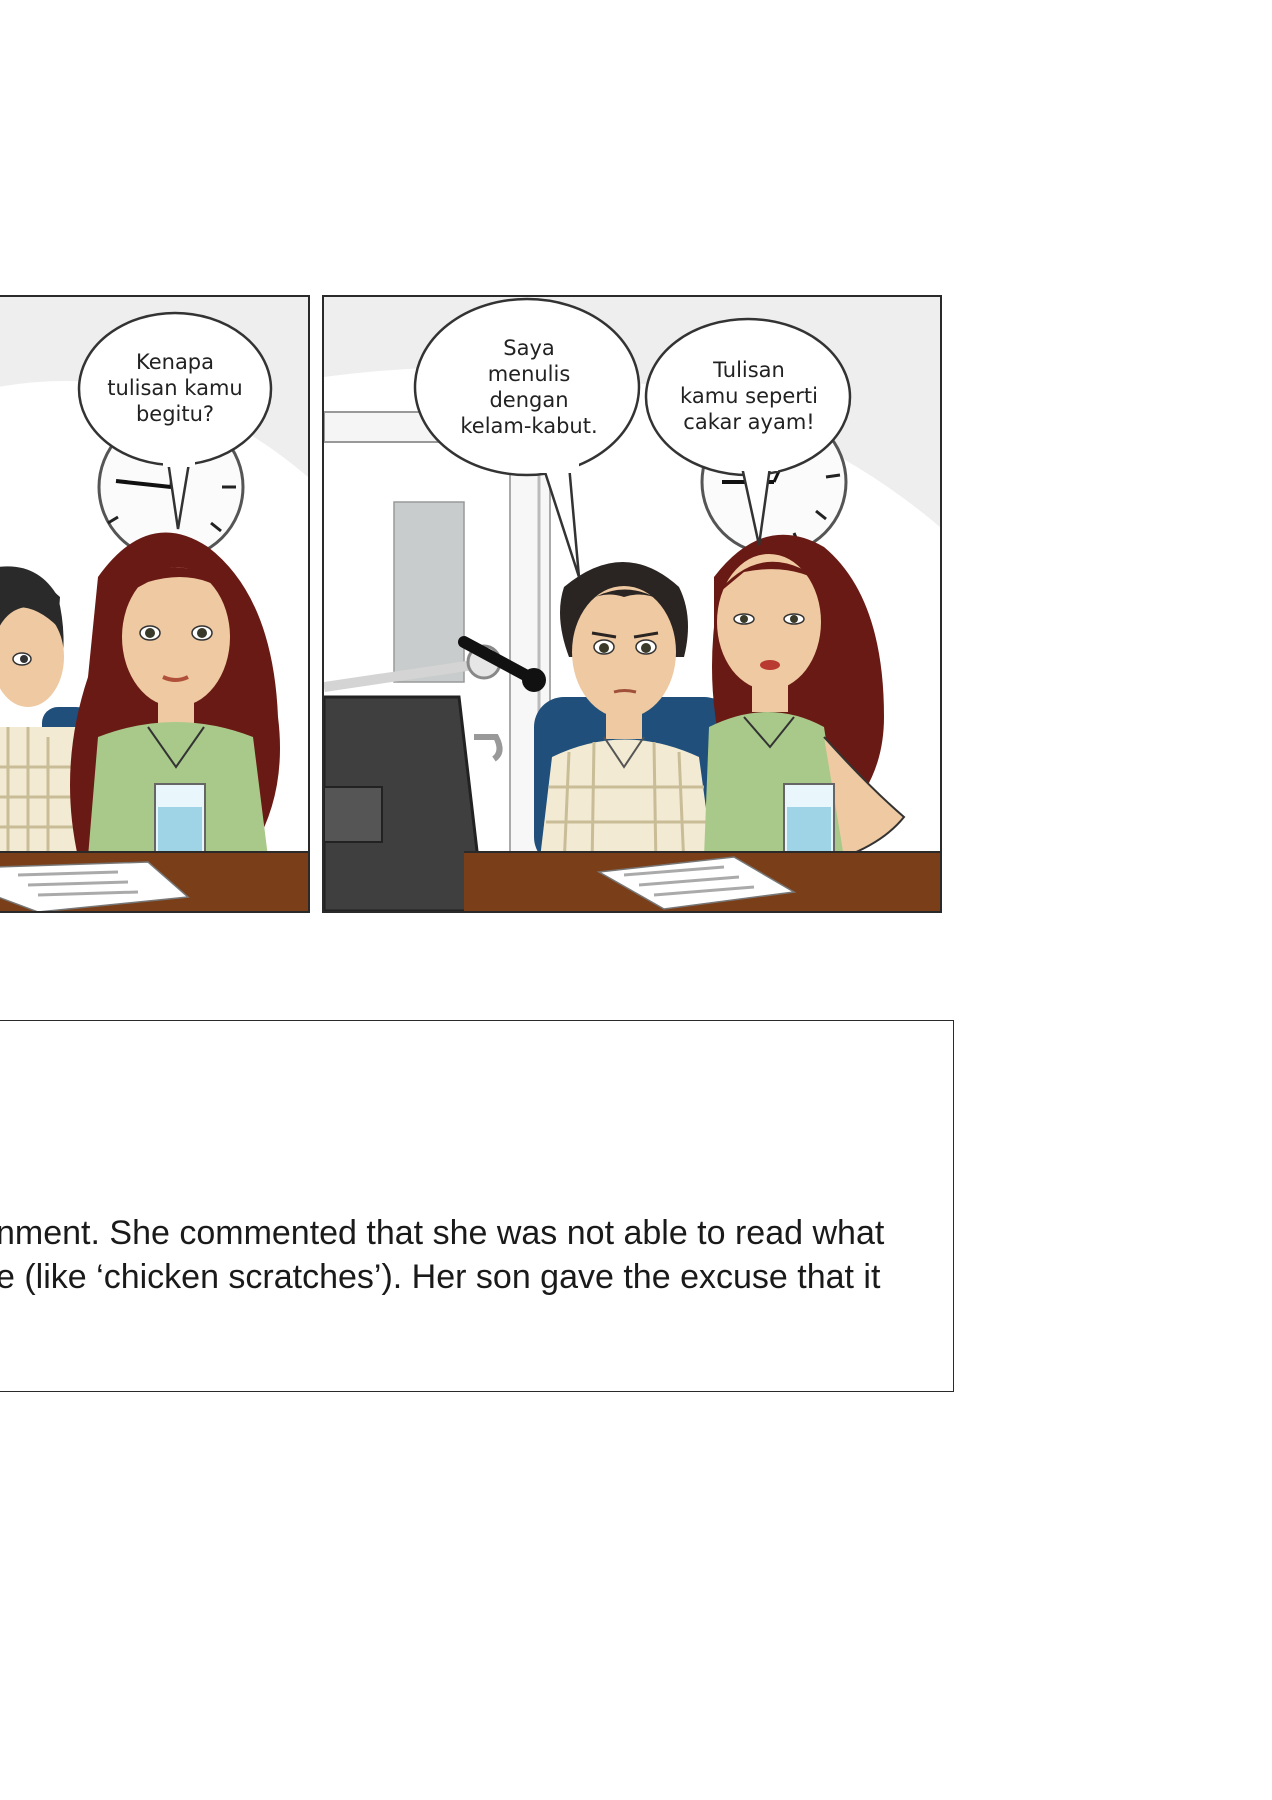 Image resolution: width=1272 pixels, height=1800 pixels. Describe the element at coordinates (529, 426) in the screenshot. I see `bubble-line: kelam-kabut.` at that location.